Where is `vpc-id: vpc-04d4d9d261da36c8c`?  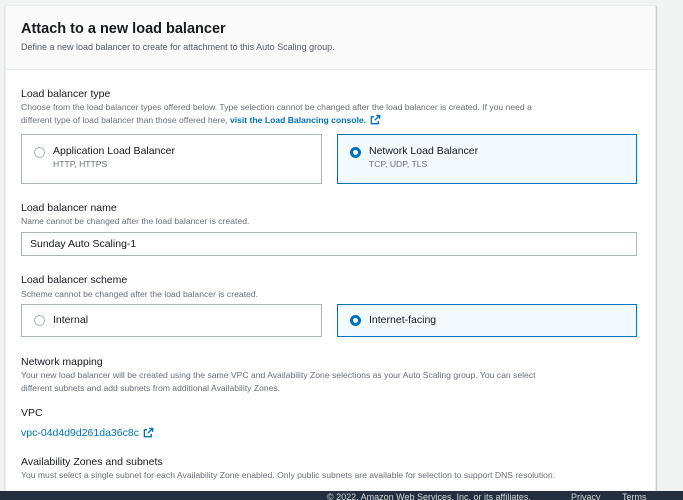 vpc-id: vpc-04d4d9d261da36c8c is located at coordinates (80, 433).